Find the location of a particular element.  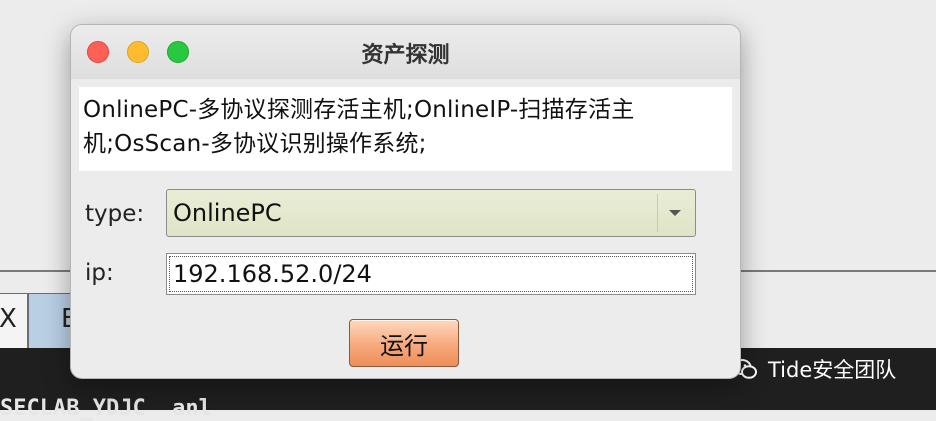

watermark: Tide安全团队 is located at coordinates (814, 369).